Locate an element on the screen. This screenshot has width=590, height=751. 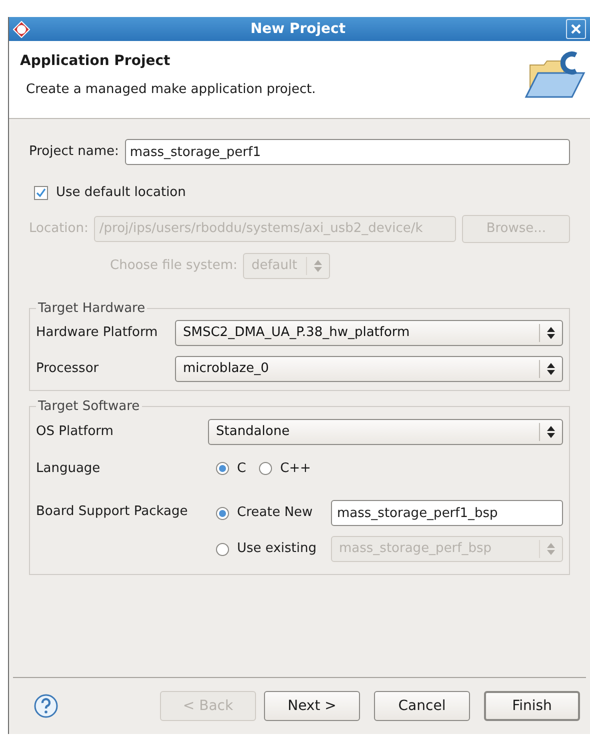
location-label: Location: is located at coordinates (58, 229).